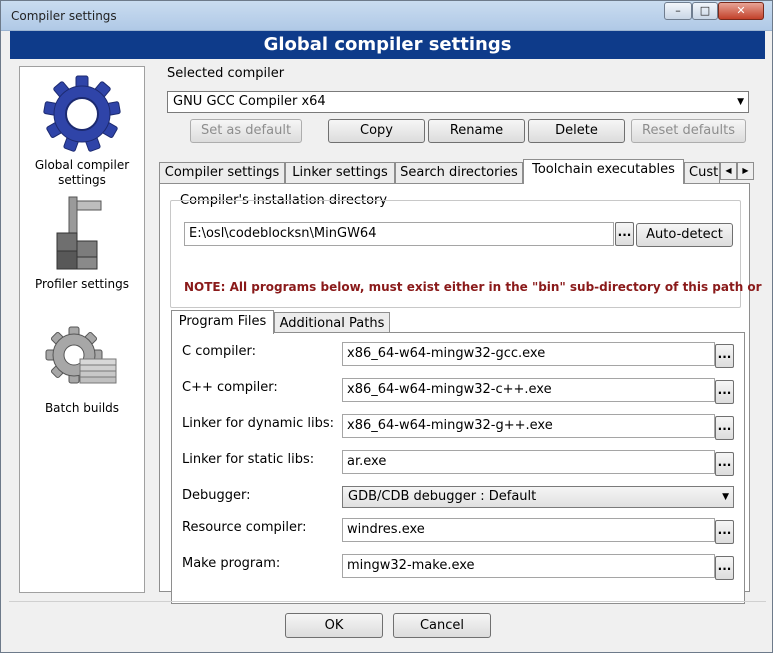 The width and height of the screenshot is (775, 655). I want to click on cpp-compiler-label: C++ compiler:, so click(230, 387).